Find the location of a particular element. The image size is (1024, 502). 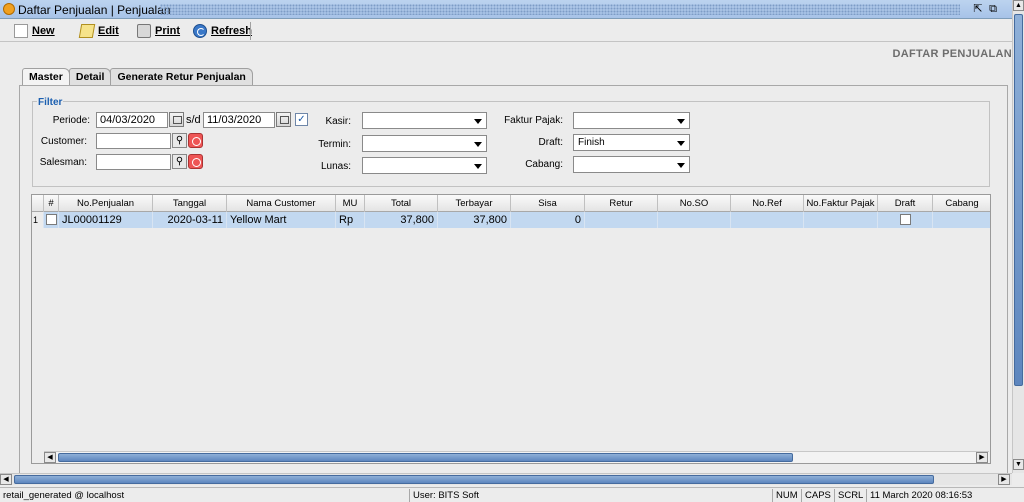

cell-cabang is located at coordinates (961, 220).